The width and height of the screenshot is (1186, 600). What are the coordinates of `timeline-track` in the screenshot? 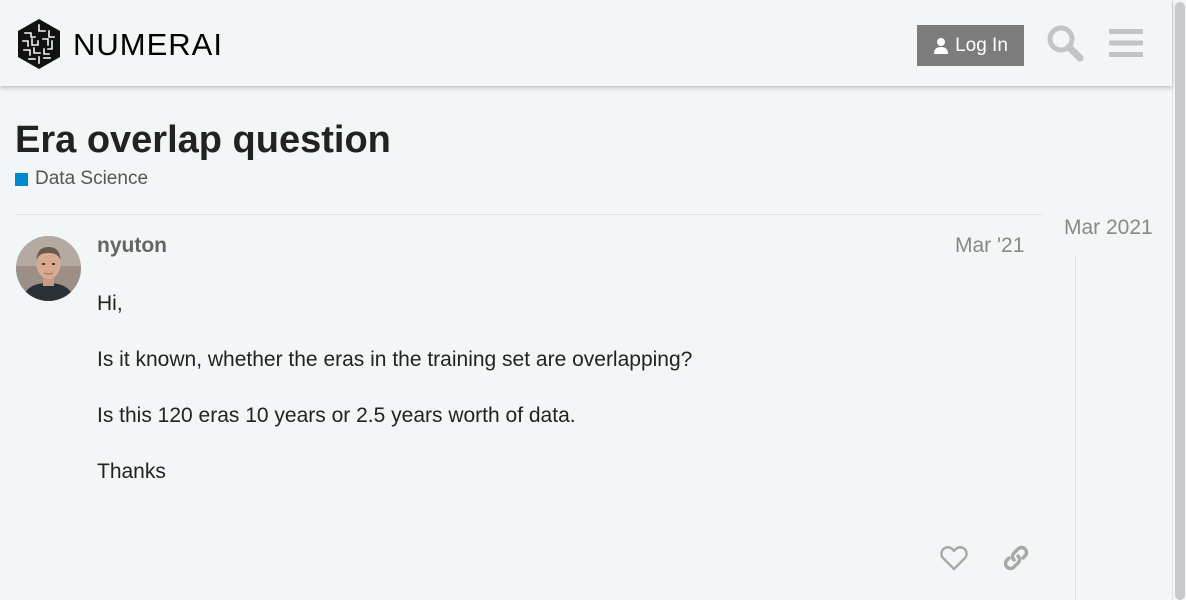 It's located at (1075, 428).